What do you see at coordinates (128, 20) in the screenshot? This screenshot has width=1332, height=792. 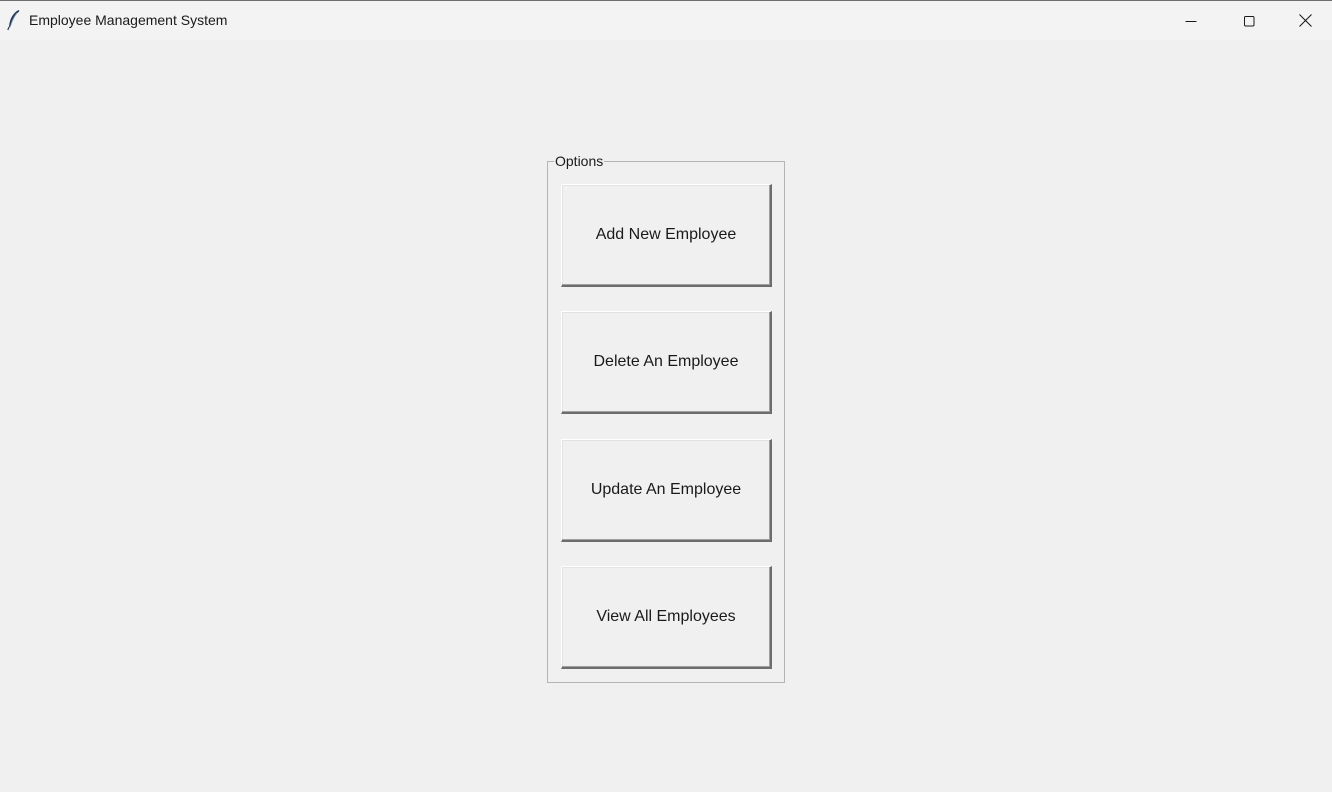 I see `window-title: Employee Management System` at bounding box center [128, 20].